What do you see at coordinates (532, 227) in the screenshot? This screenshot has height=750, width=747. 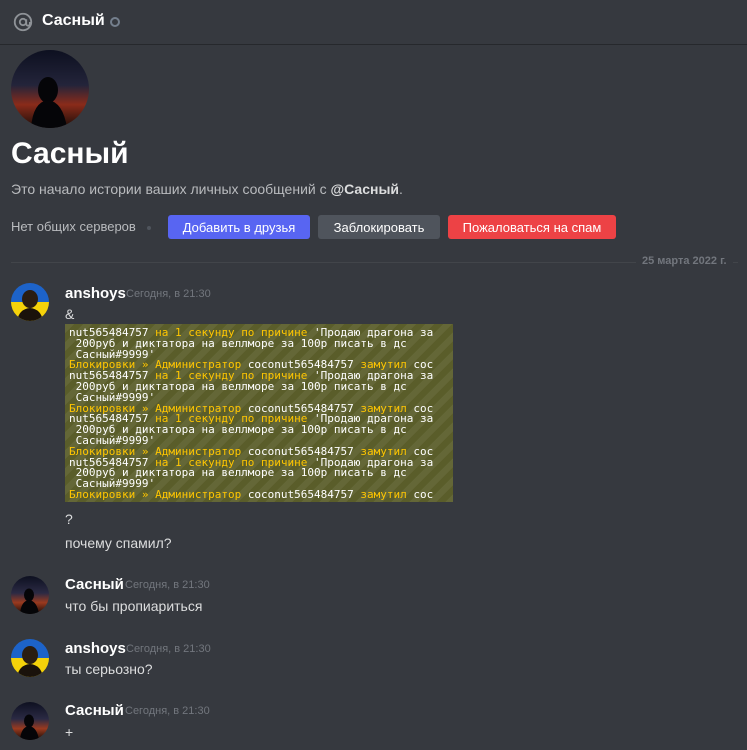 I see `report-spam-button: Пожаловаться на спам` at bounding box center [532, 227].